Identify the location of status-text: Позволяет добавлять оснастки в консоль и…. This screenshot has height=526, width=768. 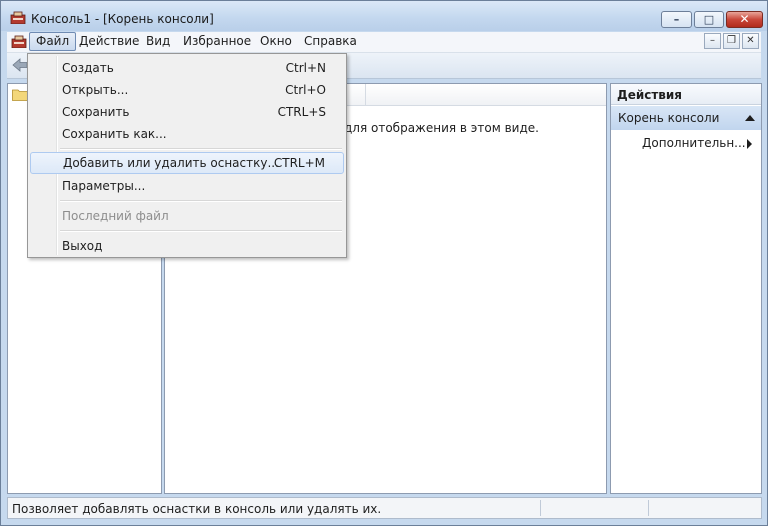
(197, 509).